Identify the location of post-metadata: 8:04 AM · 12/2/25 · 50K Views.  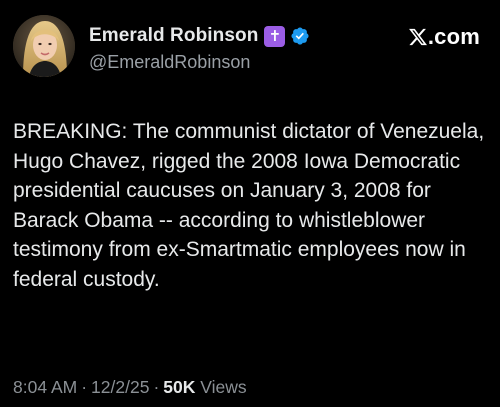
(130, 387).